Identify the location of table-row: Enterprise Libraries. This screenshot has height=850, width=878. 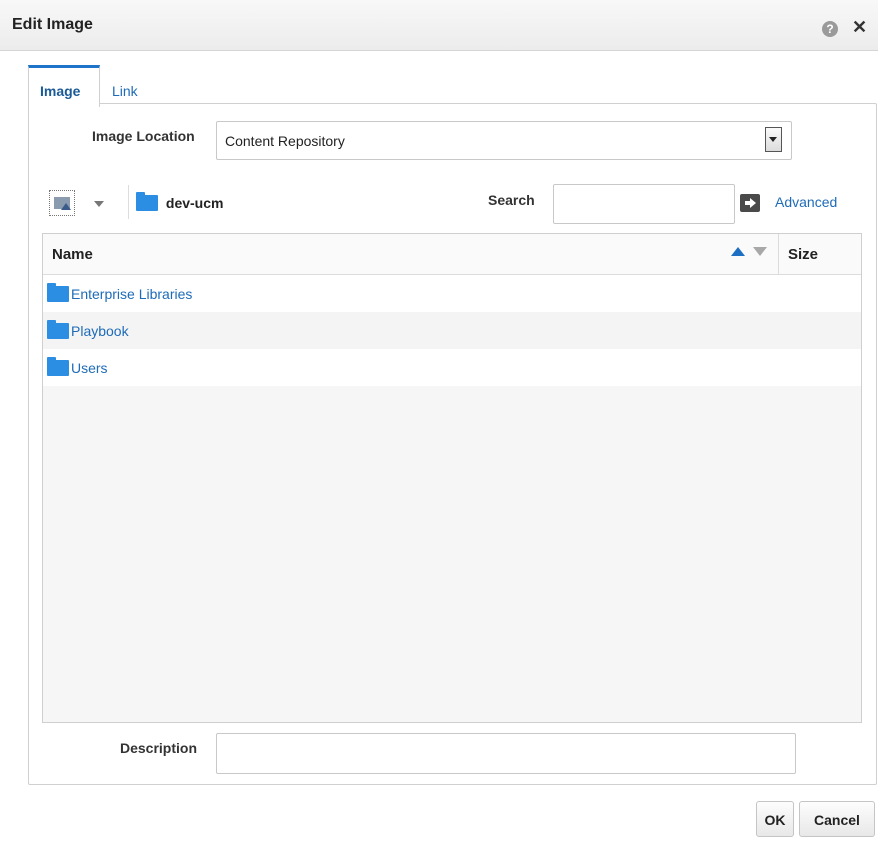
(452, 293).